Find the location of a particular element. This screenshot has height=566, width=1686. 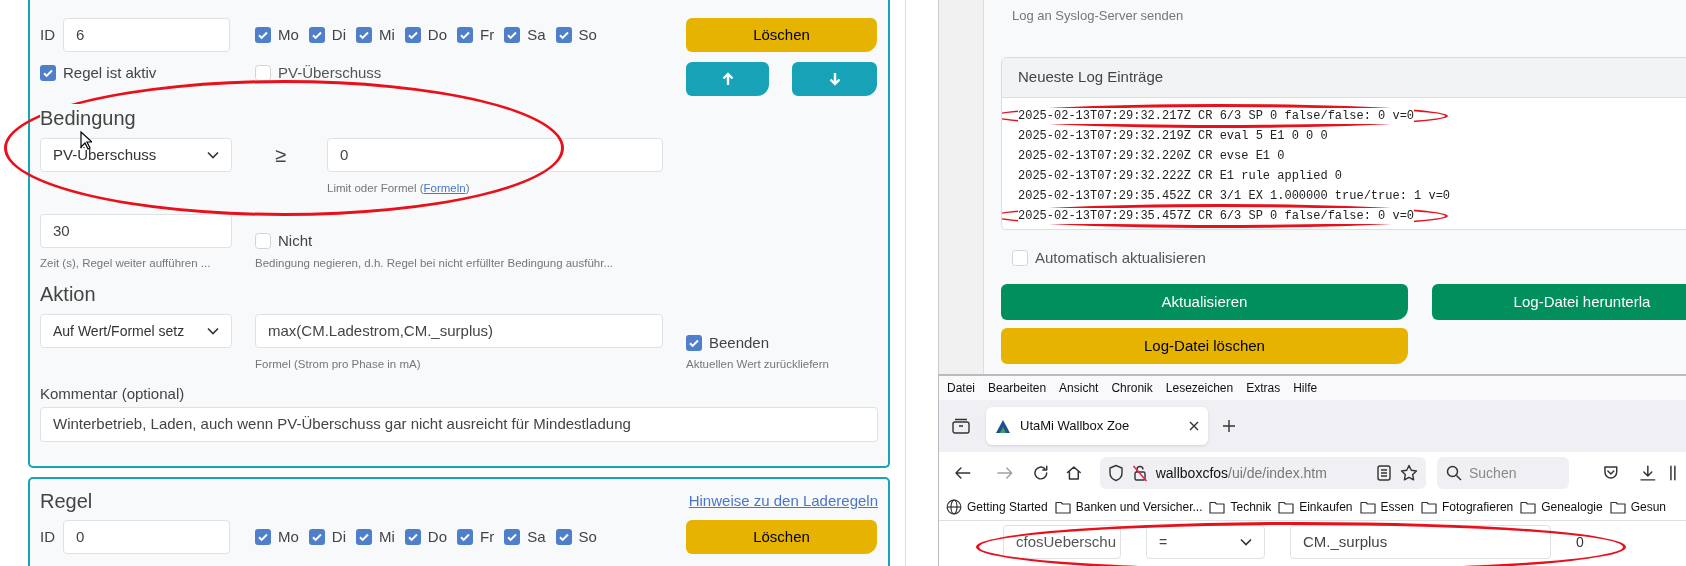

duration-field: 30 is located at coordinates (136, 231).